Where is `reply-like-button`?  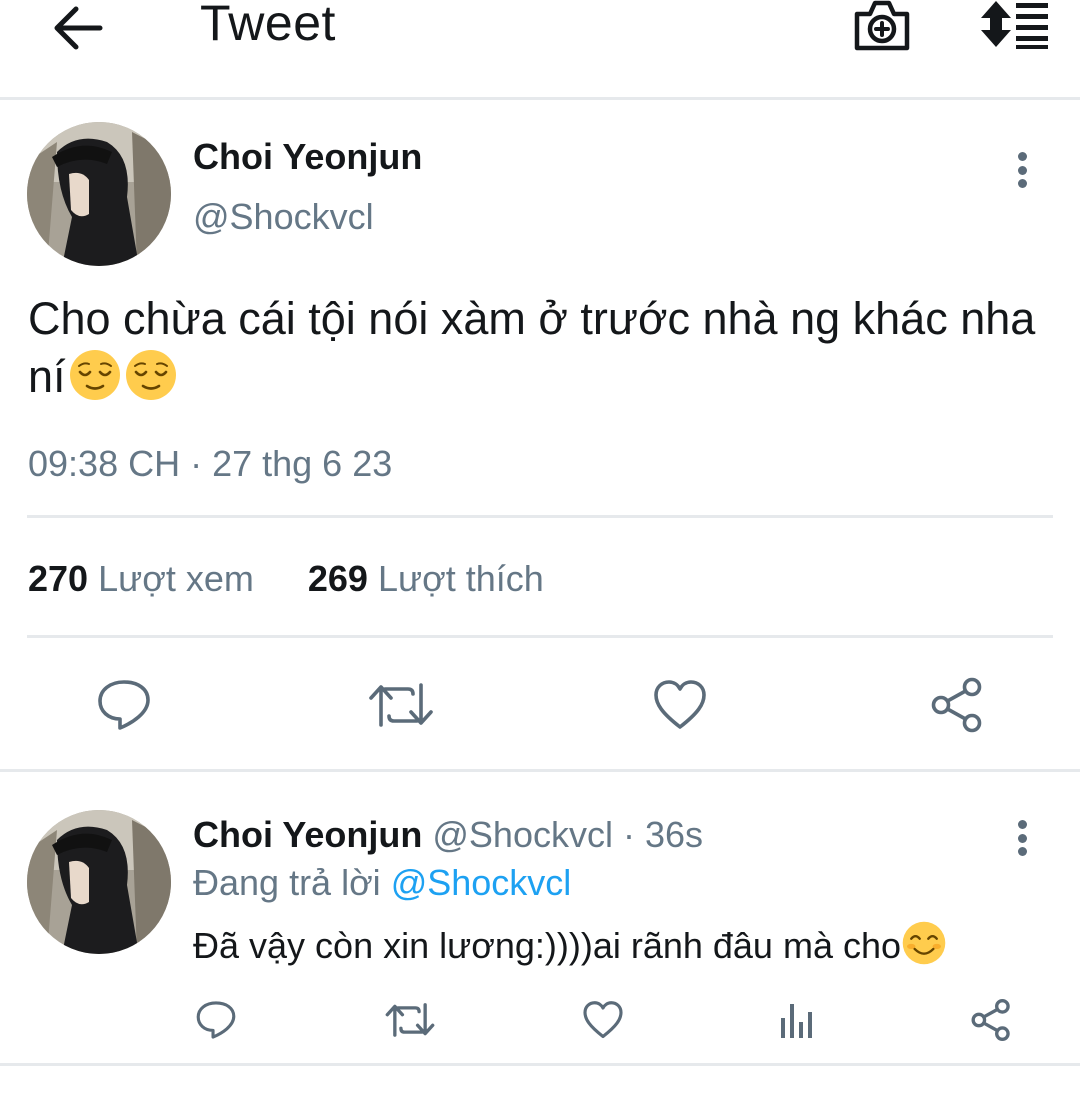
reply-like-button is located at coordinates (603, 1020).